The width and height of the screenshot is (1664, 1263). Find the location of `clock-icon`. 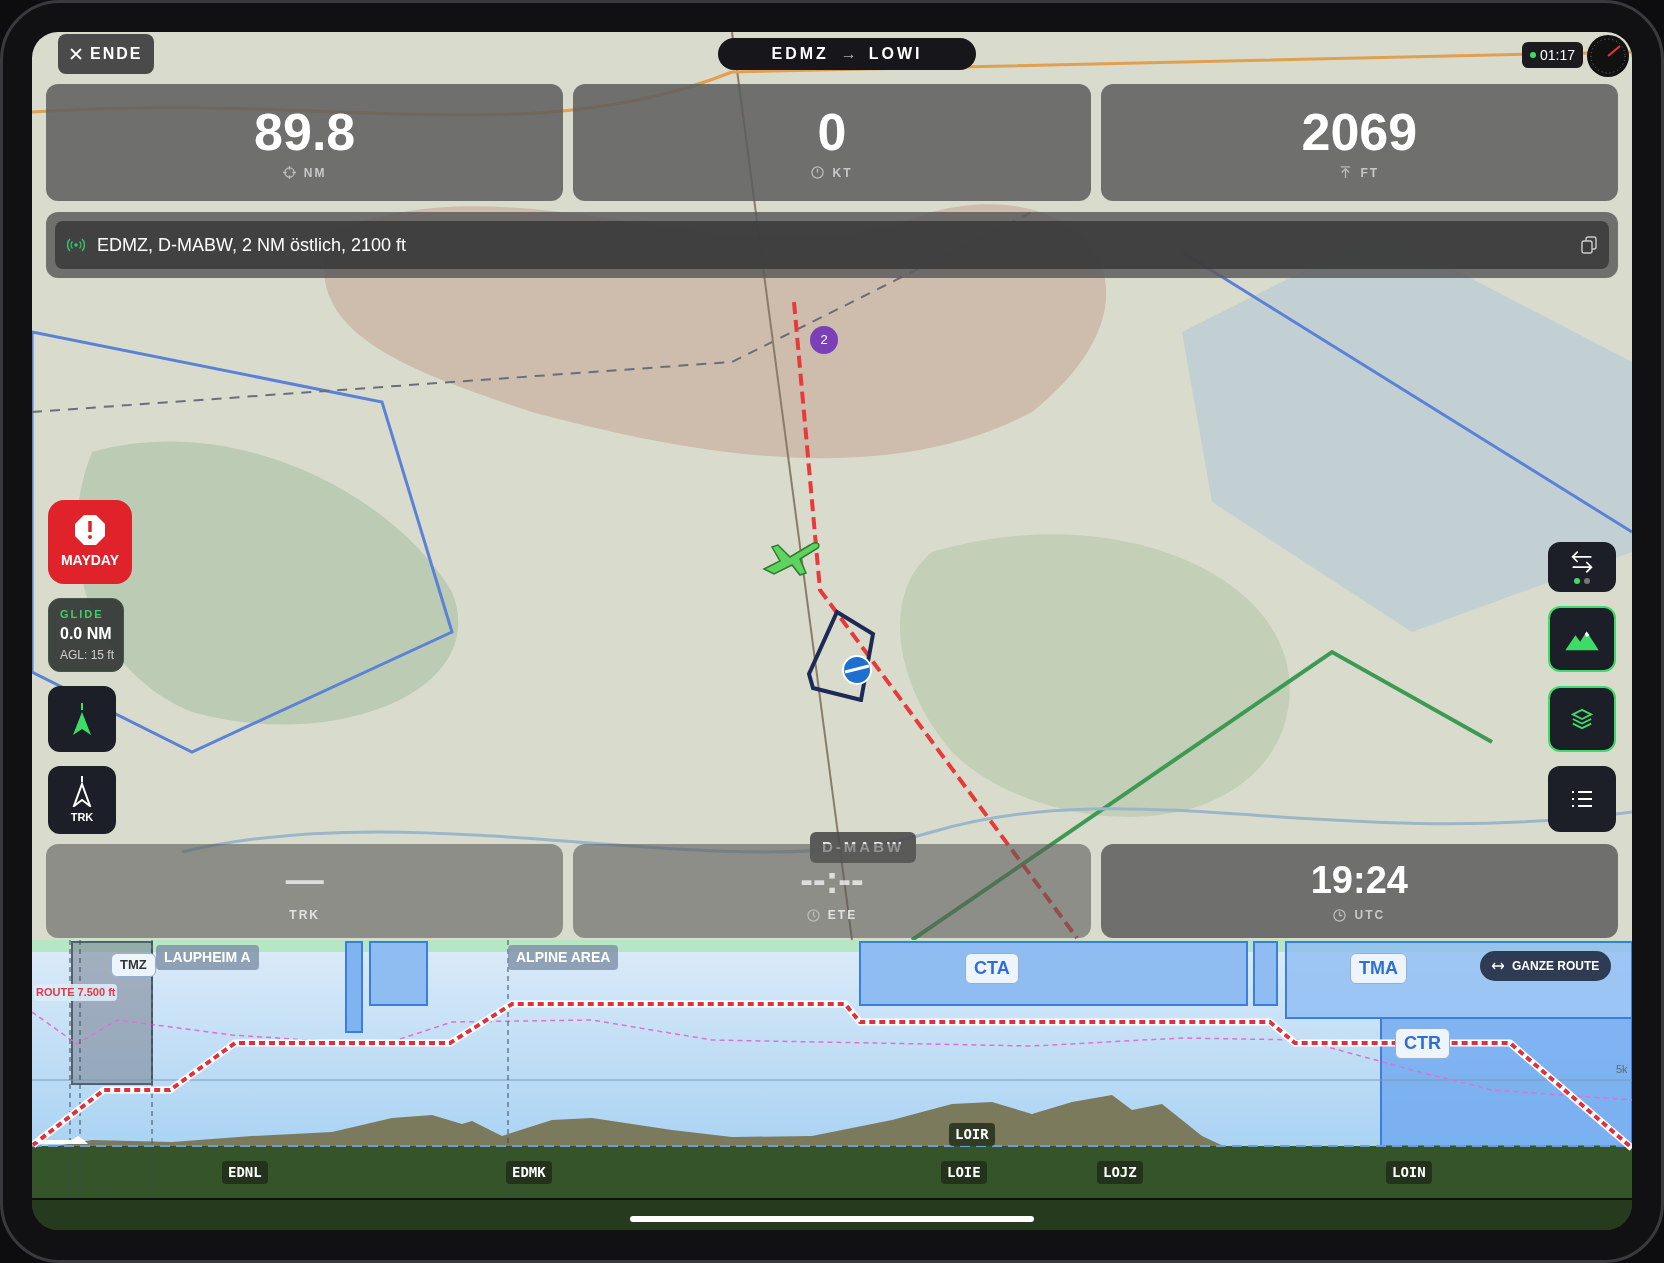

clock-icon is located at coordinates (1340, 915).